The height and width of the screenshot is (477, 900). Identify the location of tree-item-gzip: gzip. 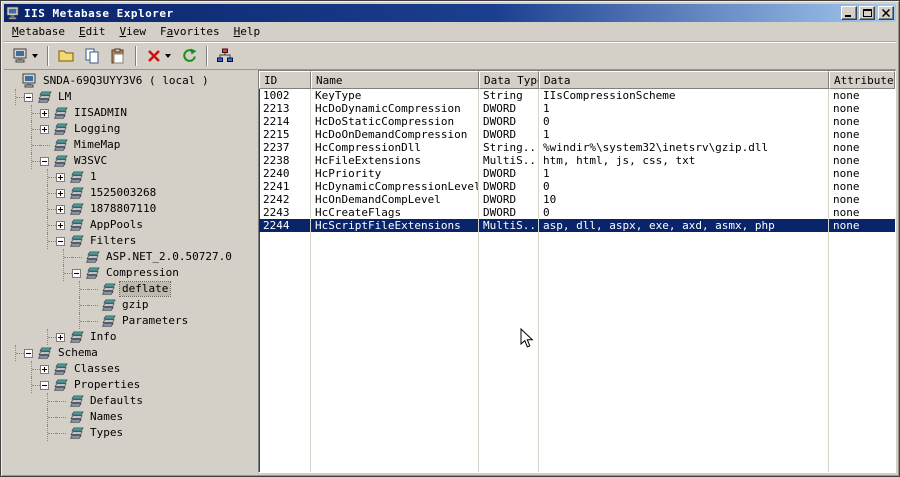
(133, 305).